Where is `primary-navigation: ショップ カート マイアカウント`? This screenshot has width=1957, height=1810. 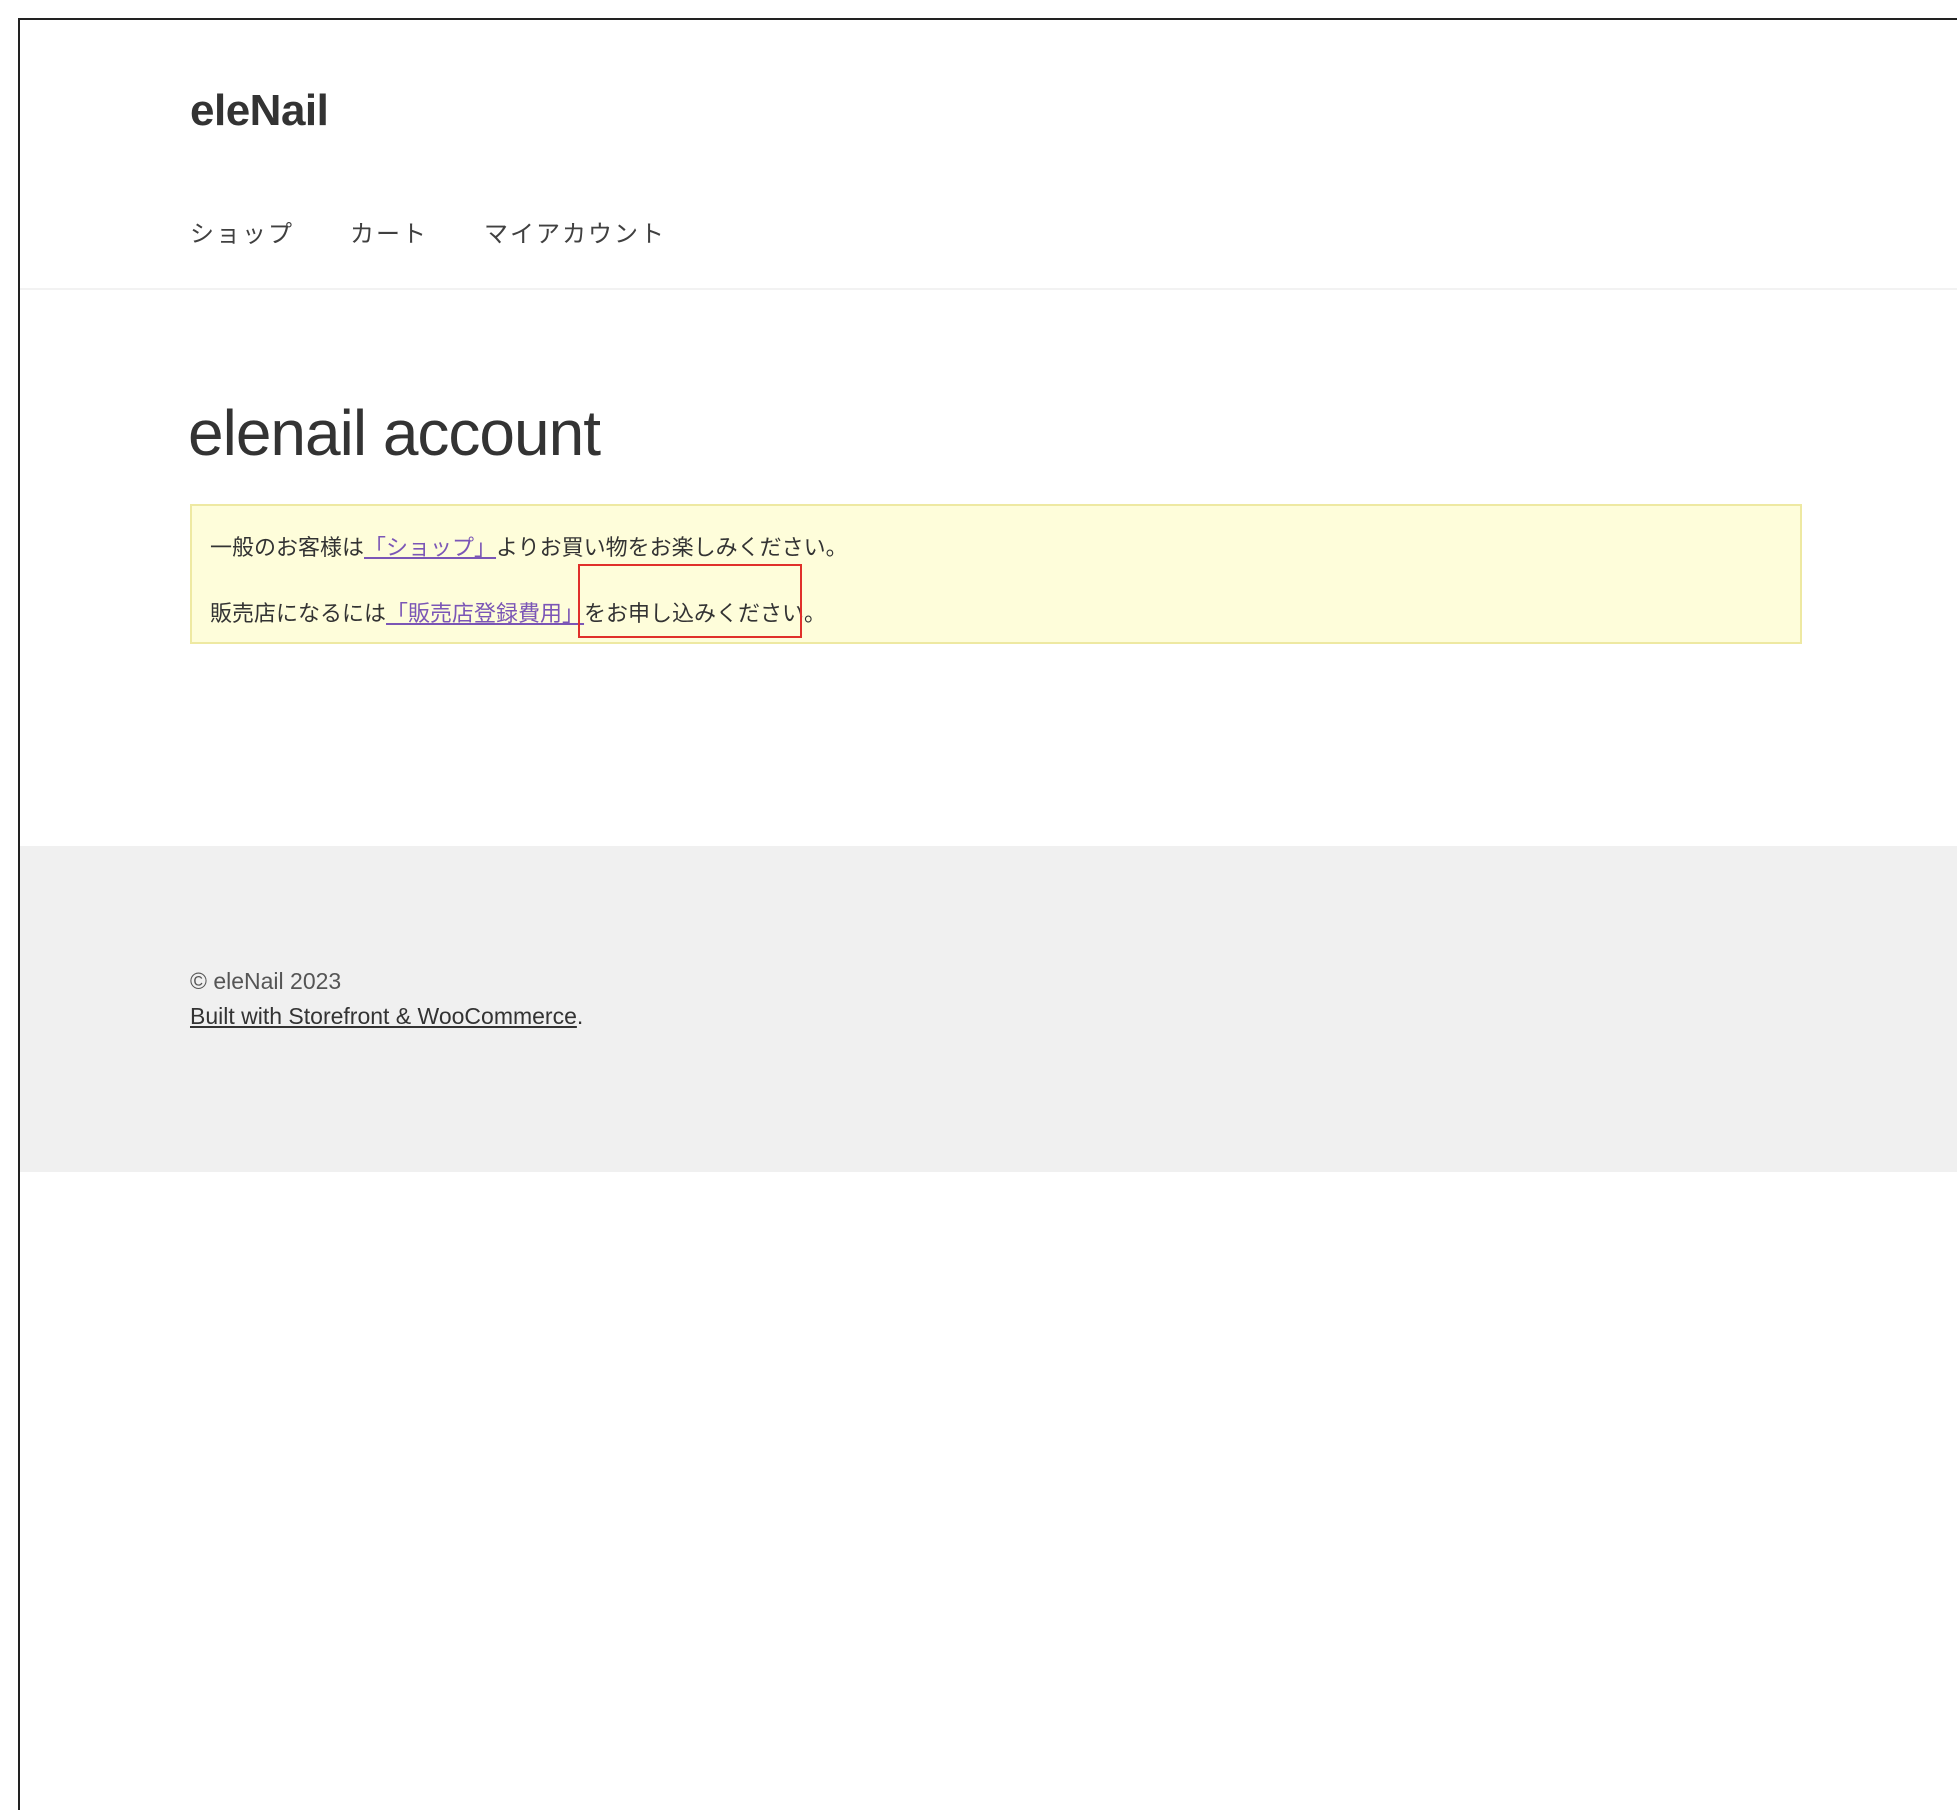
primary-navigation: ショップ カート マイアカウント is located at coordinates (428, 231).